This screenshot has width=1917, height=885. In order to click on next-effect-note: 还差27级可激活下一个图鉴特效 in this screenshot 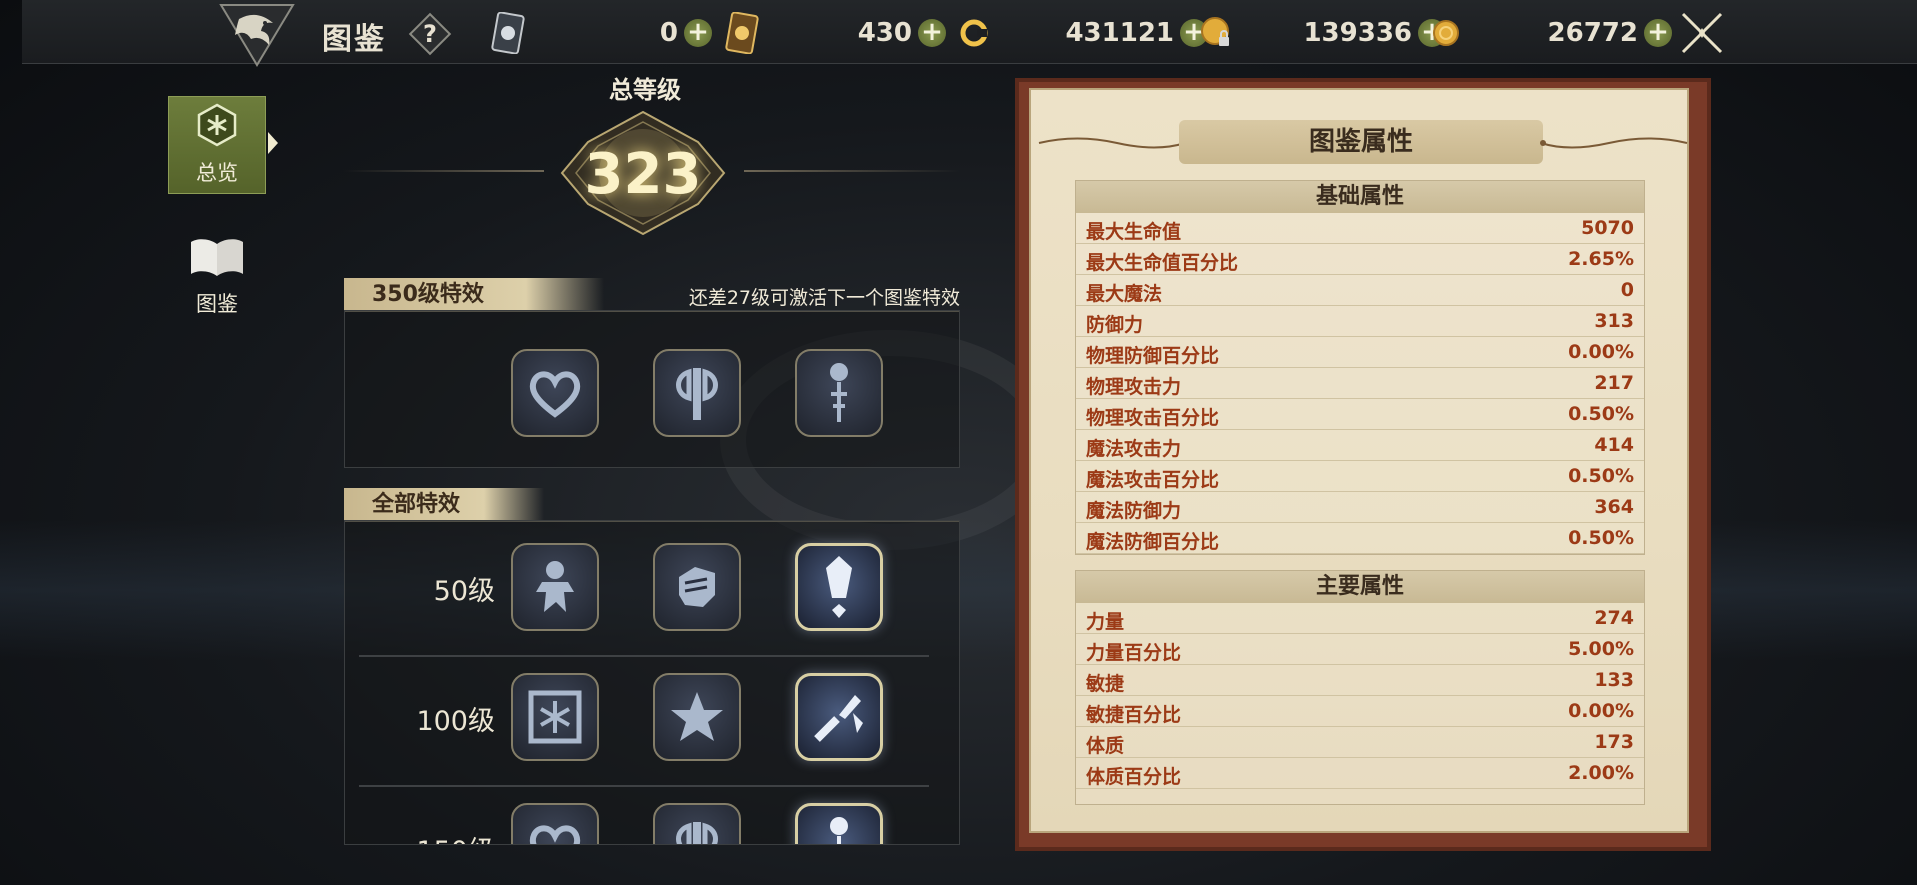, I will do `click(824, 298)`.